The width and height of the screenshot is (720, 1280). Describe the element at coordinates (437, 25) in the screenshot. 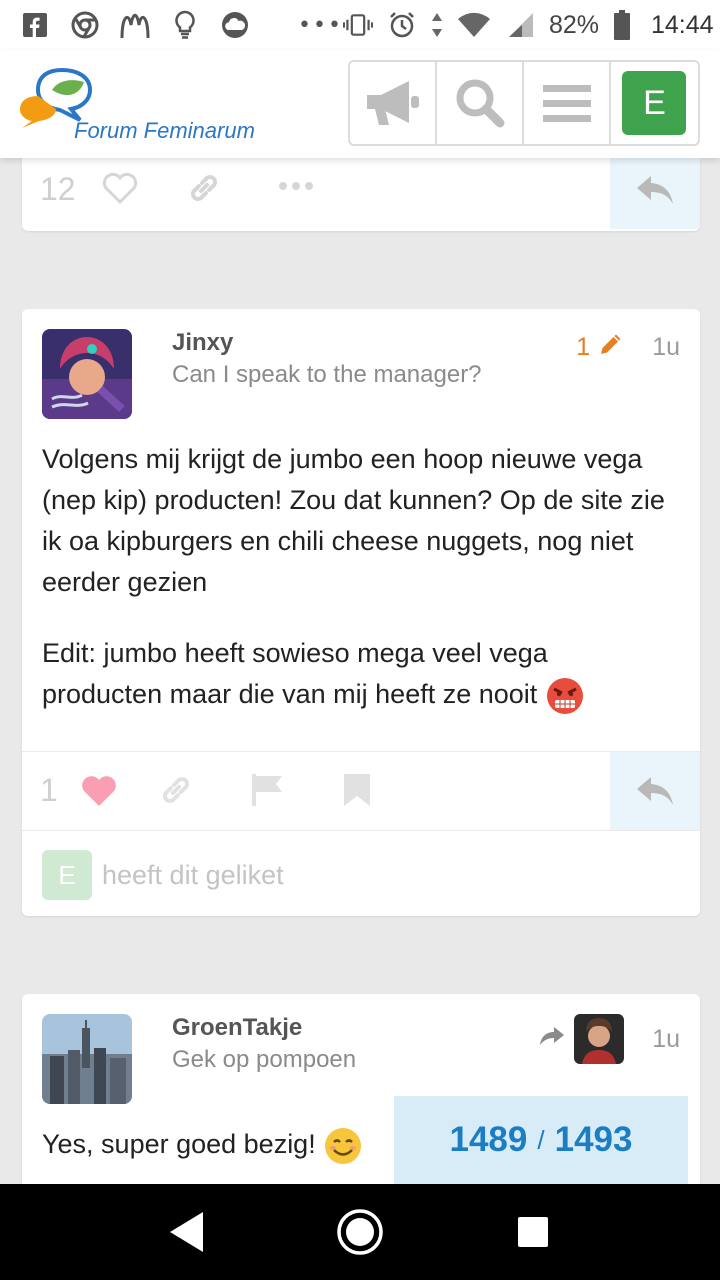

I see `data-arrows-icon` at that location.